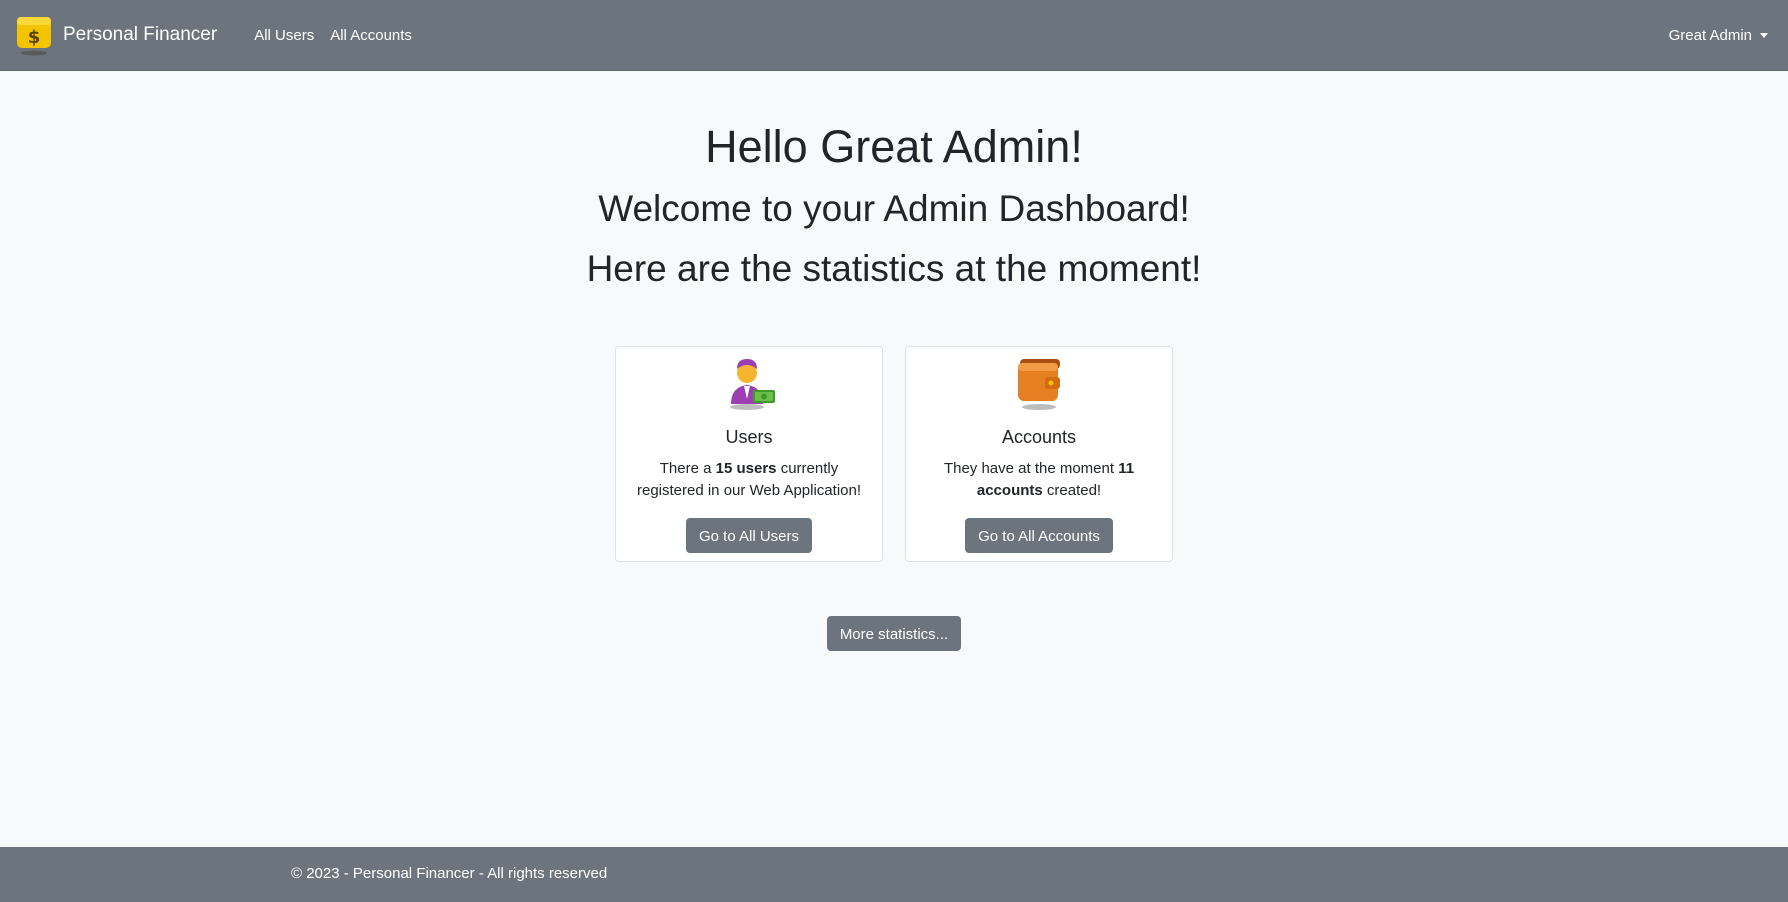  I want to click on nav-link-all-users: All Users, so click(284, 35).